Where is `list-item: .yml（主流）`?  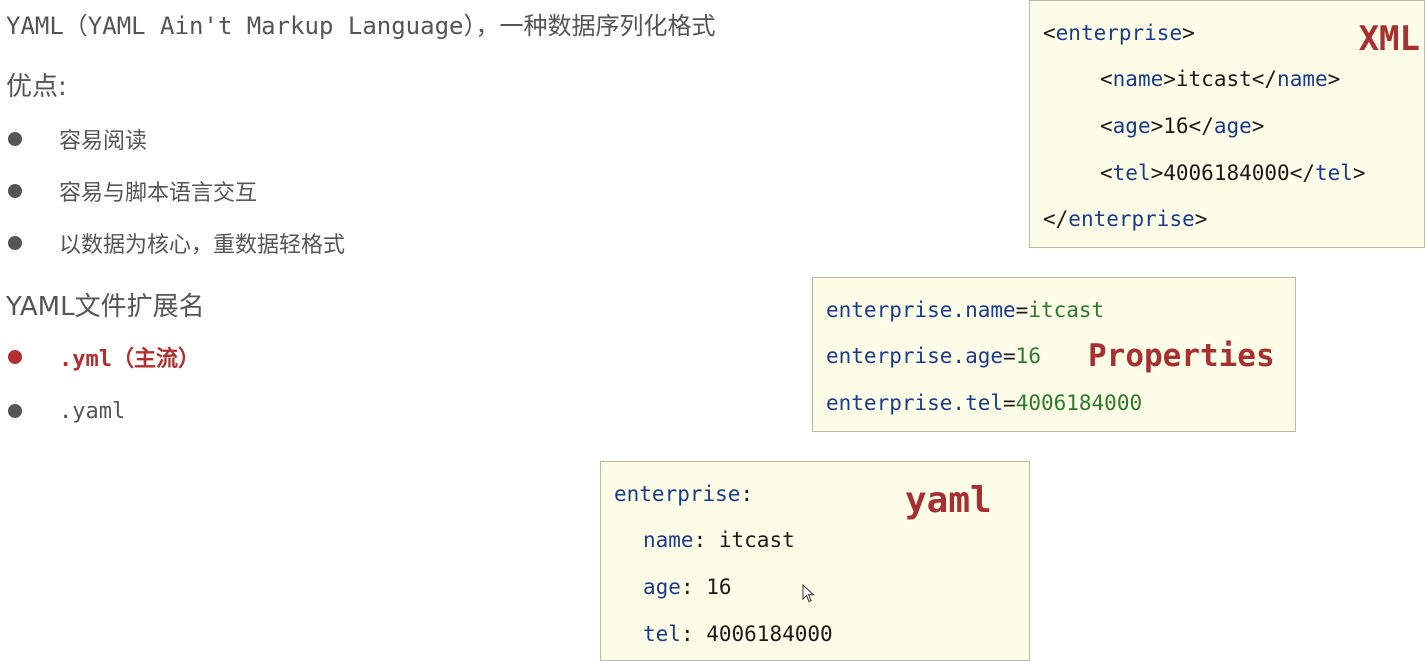 list-item: .yml（主流） is located at coordinates (104, 357).